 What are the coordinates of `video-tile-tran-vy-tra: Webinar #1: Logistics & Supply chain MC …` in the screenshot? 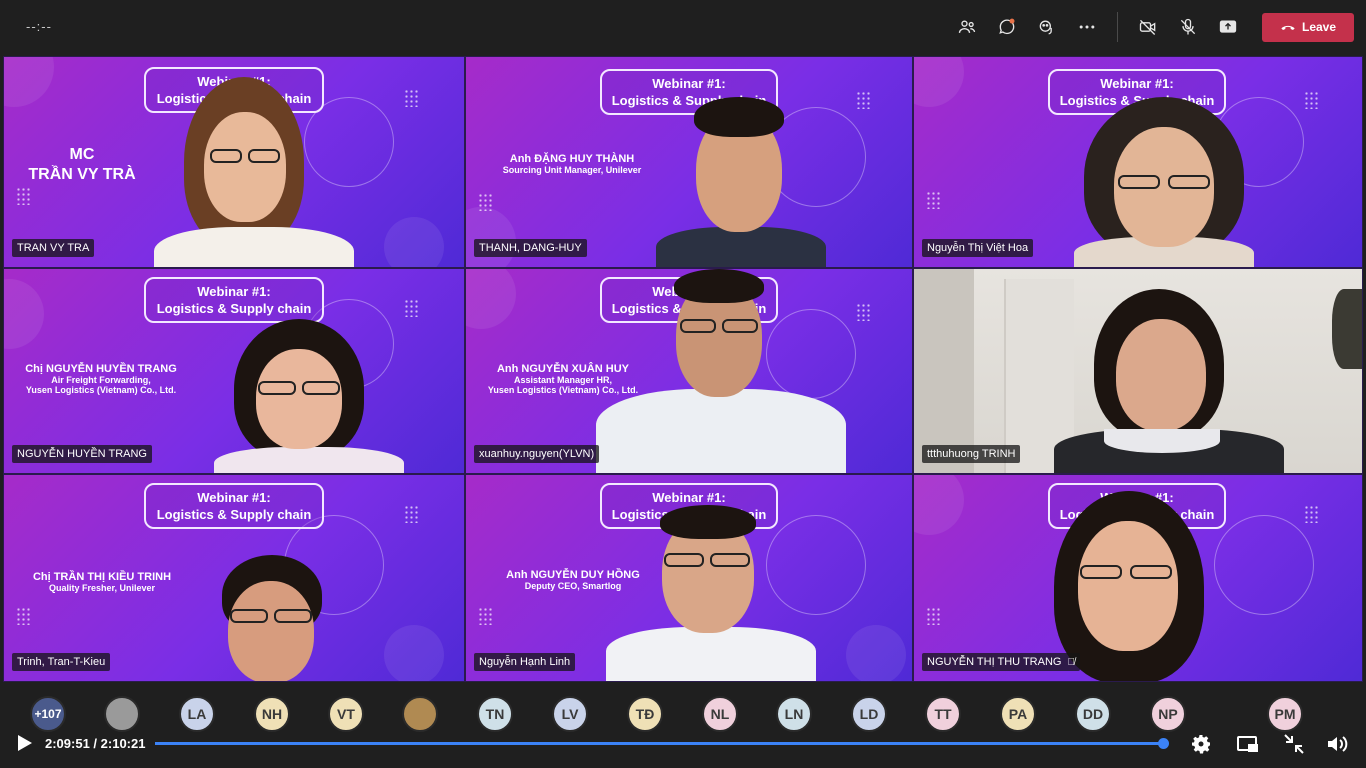 It's located at (234, 162).